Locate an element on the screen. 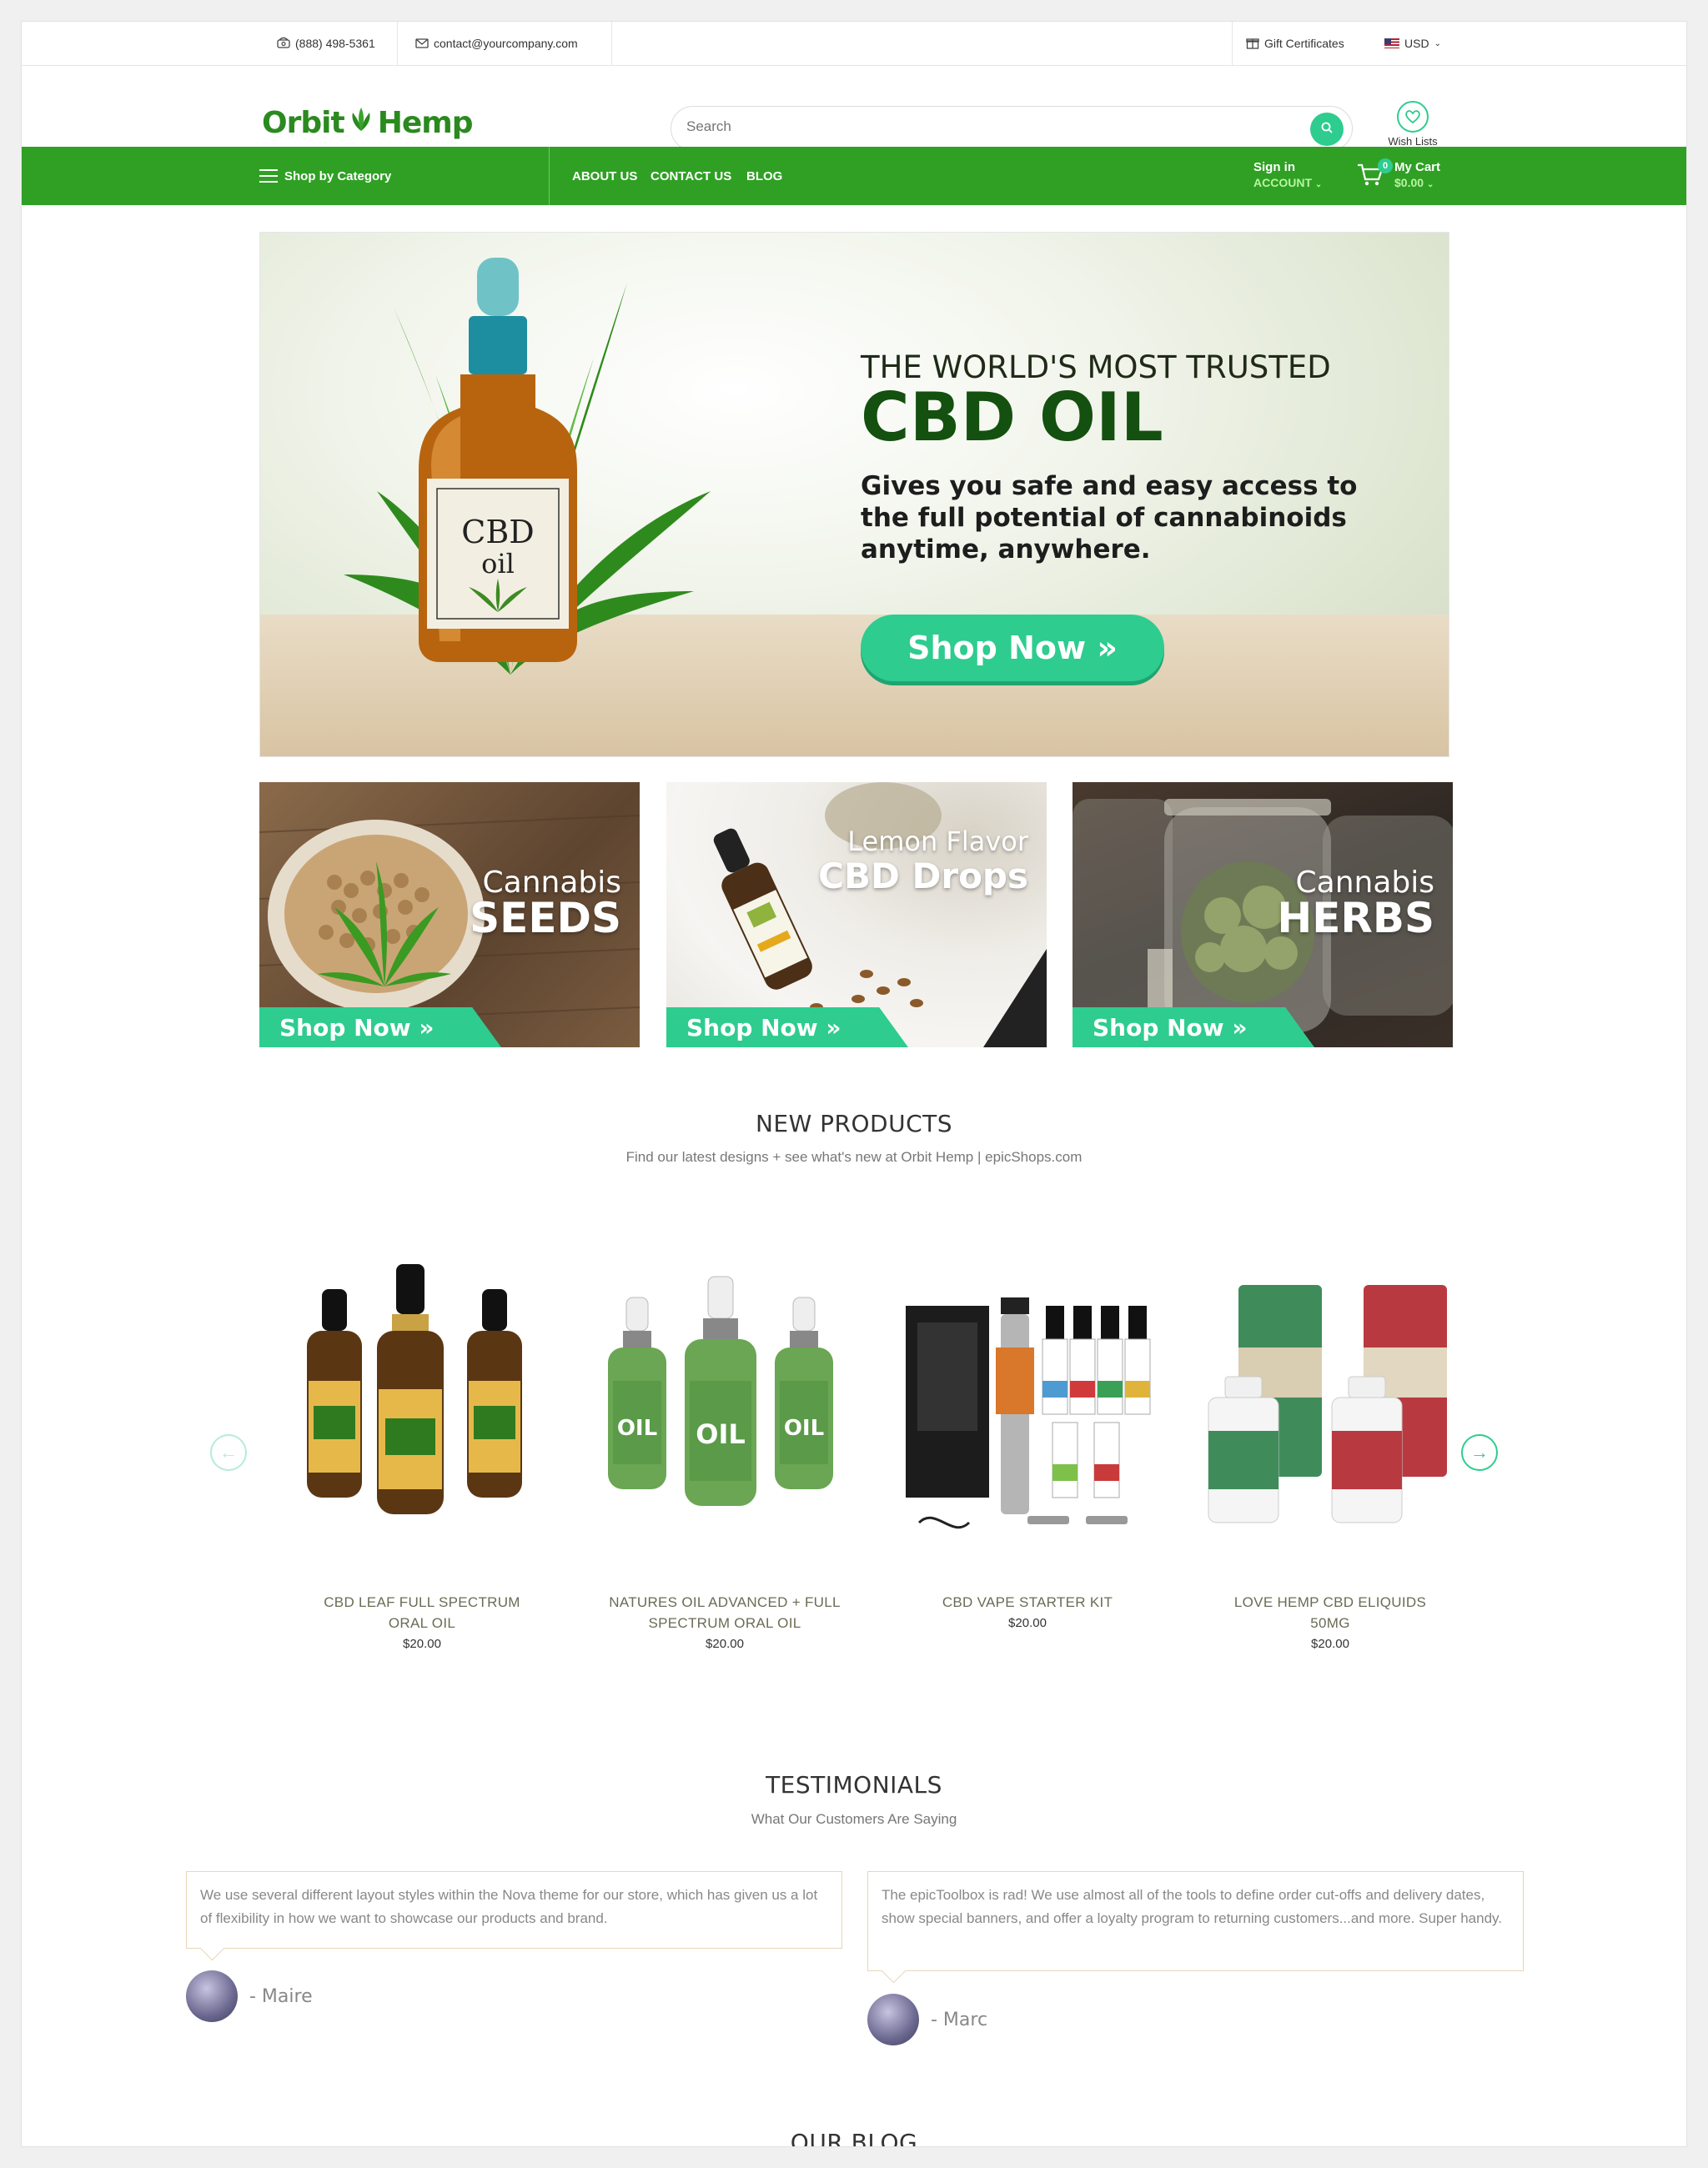 The image size is (1708, 2168). promo-title-line2: SEEDS is located at coordinates (545, 918).